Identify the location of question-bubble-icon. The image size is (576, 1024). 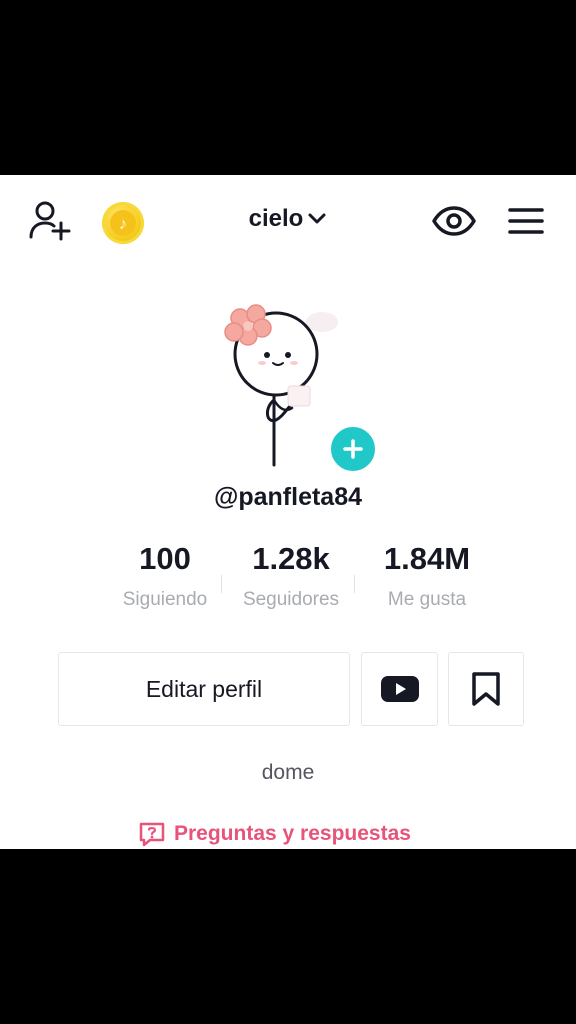
(152, 834).